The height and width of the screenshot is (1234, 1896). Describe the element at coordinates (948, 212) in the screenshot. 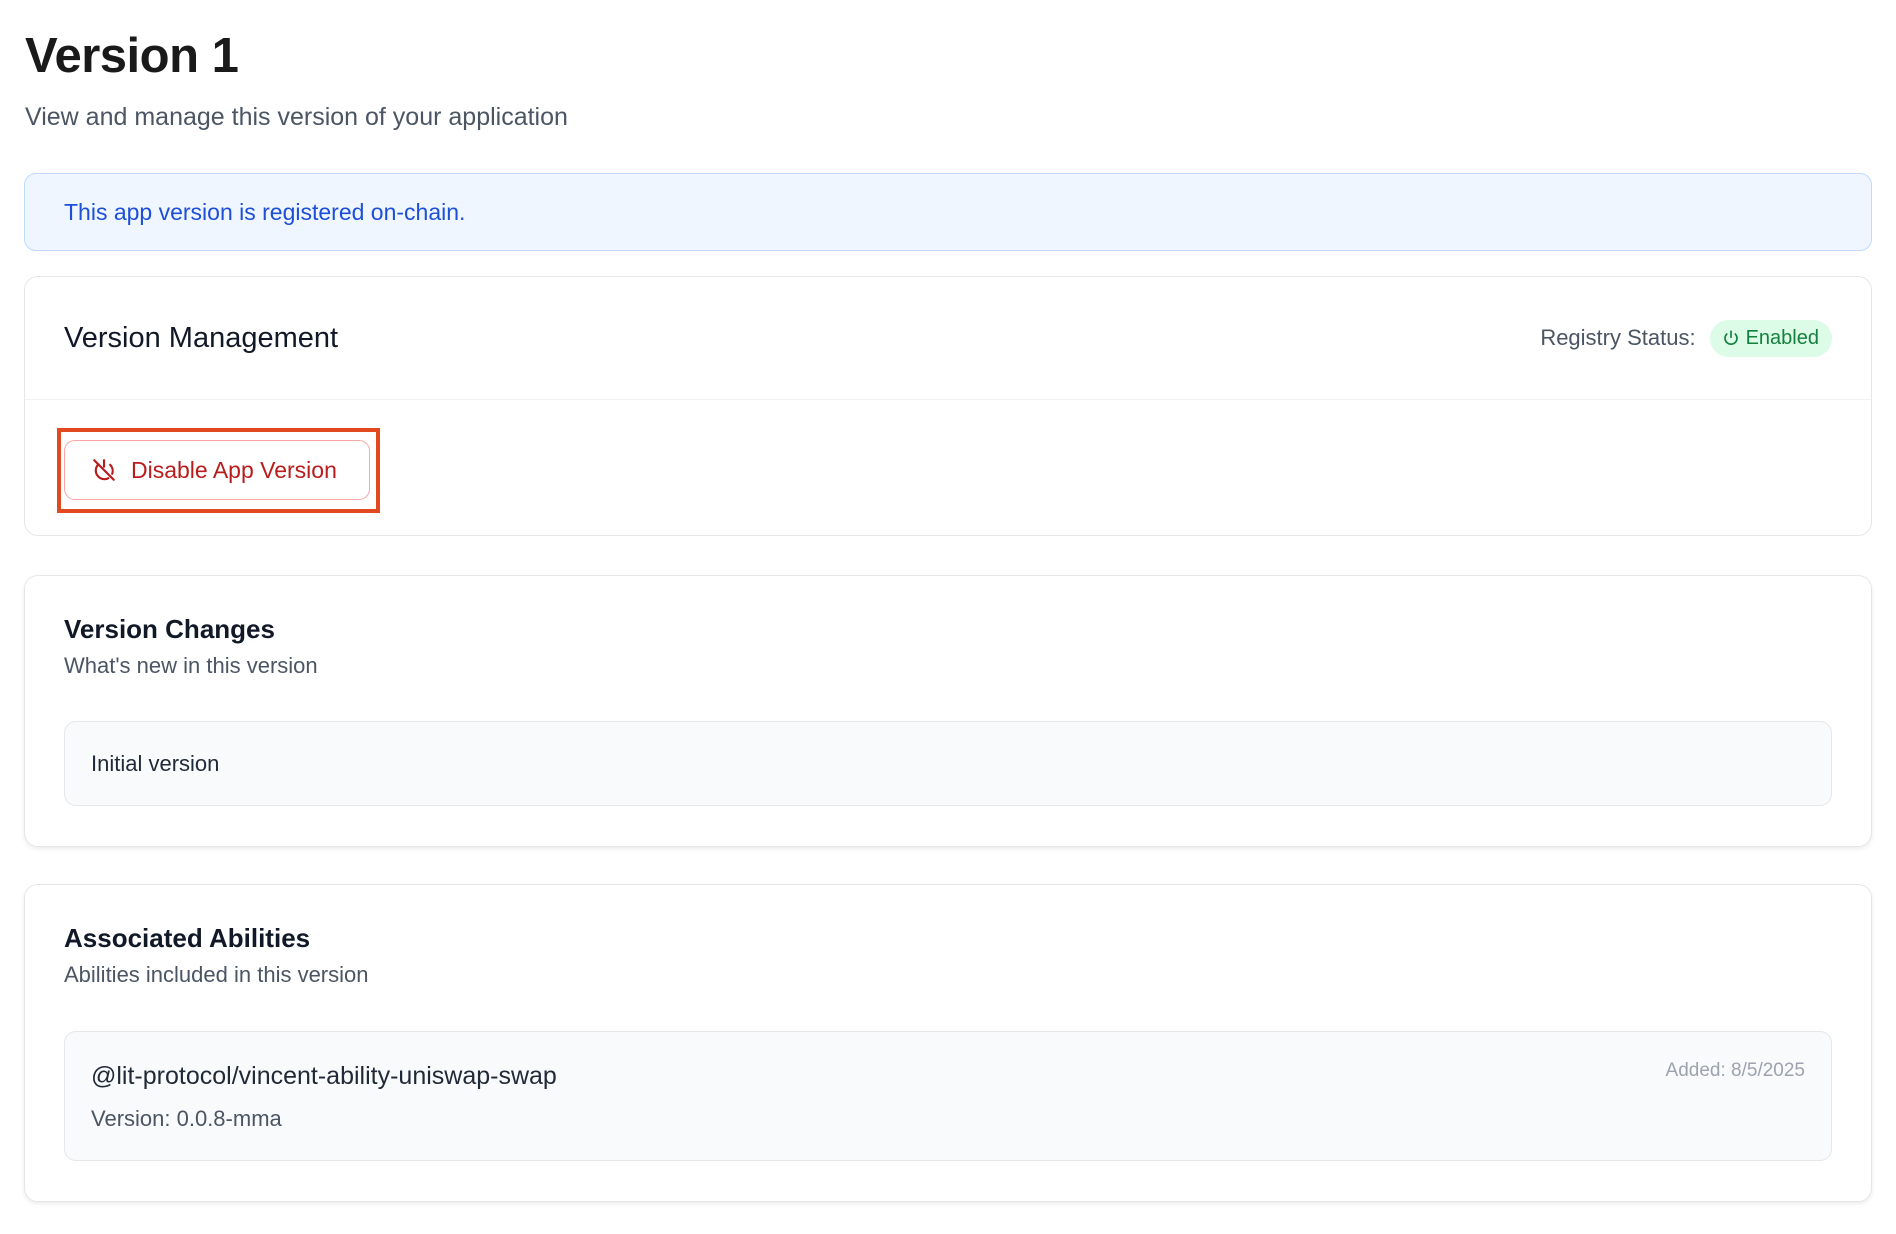

I see `onchain-alert: This app version is registered on-chain.` at that location.